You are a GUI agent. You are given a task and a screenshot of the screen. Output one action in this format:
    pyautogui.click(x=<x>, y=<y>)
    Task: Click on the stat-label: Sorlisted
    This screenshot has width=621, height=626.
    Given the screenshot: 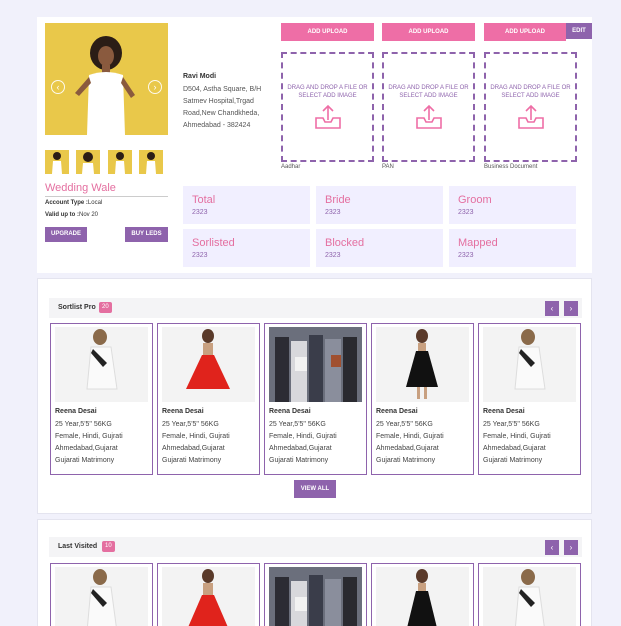 What is the action you would take?
    pyautogui.click(x=213, y=243)
    